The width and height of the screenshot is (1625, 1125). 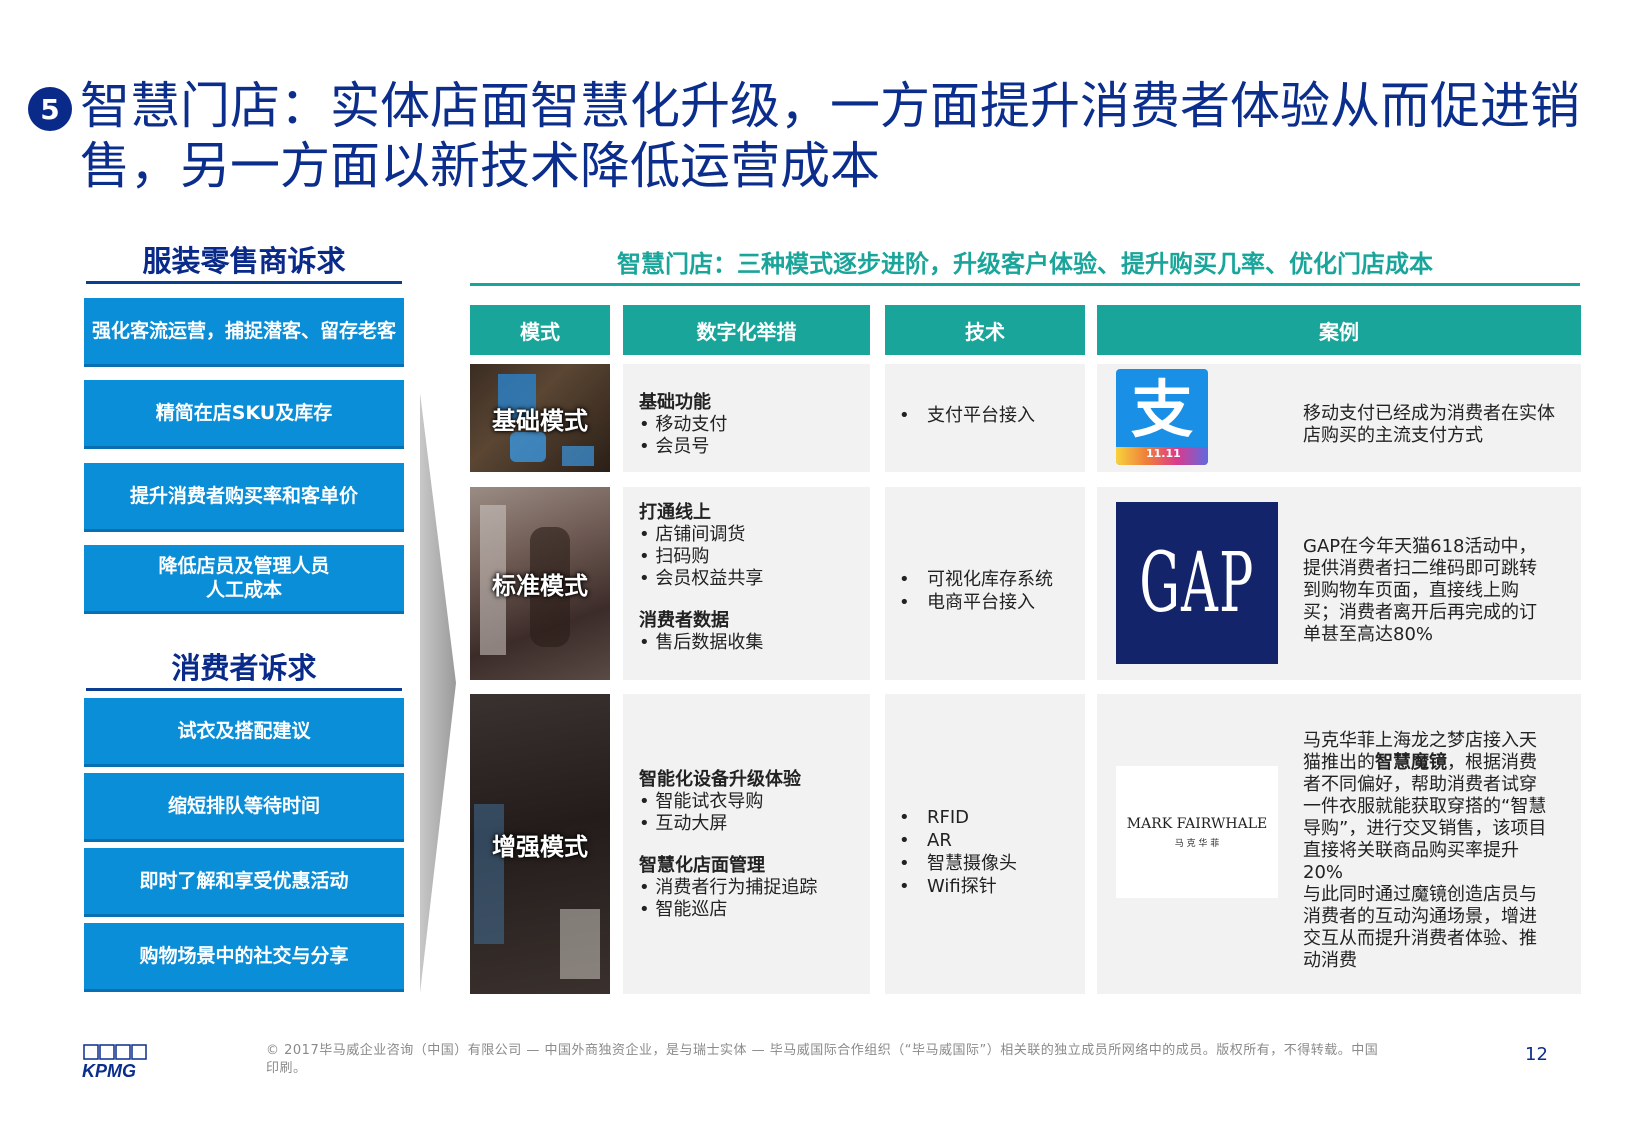 What do you see at coordinates (1161, 409) in the screenshot?
I see `alipay-logo-char: 支` at bounding box center [1161, 409].